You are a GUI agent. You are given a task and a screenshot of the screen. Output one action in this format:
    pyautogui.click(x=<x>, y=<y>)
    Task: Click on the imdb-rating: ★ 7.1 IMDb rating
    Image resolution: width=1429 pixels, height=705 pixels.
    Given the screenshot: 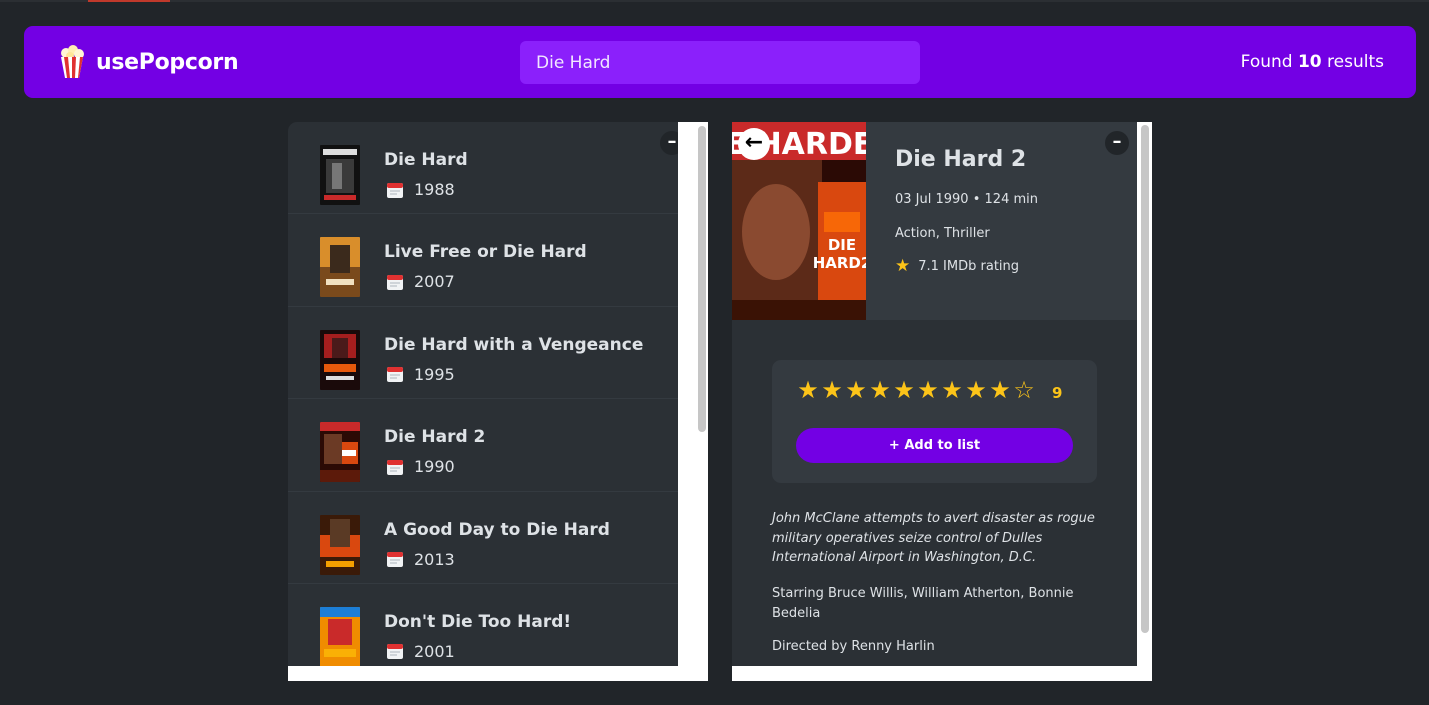 What is the action you would take?
    pyautogui.click(x=957, y=266)
    